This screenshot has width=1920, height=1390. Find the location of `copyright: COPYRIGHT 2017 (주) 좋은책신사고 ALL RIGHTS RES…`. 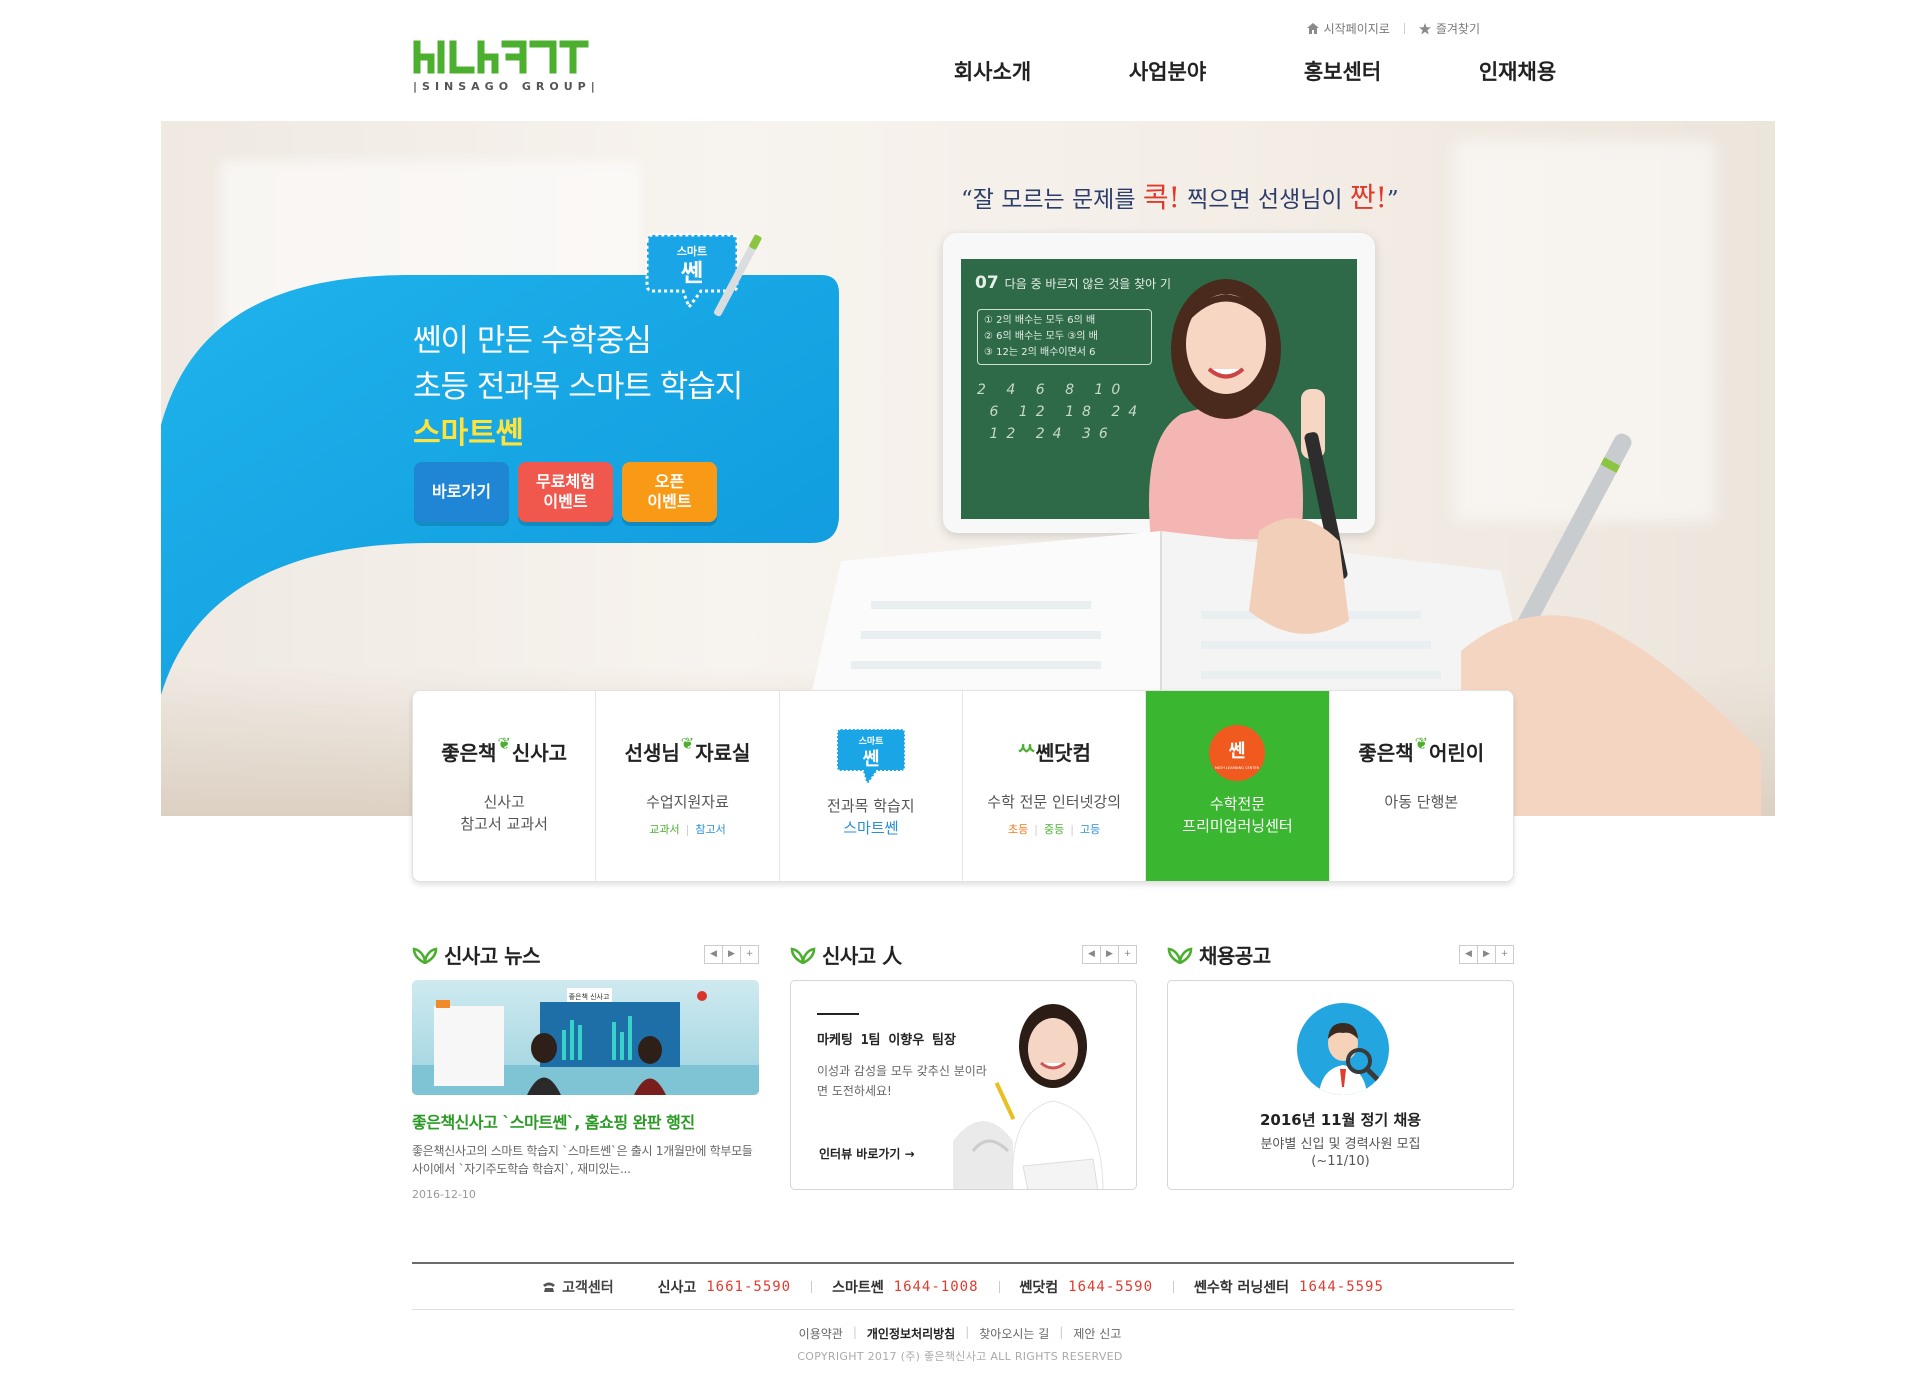

copyright: COPYRIGHT 2017 (주) 좋은책신사고 ALL RIGHTS RES… is located at coordinates (960, 1356).